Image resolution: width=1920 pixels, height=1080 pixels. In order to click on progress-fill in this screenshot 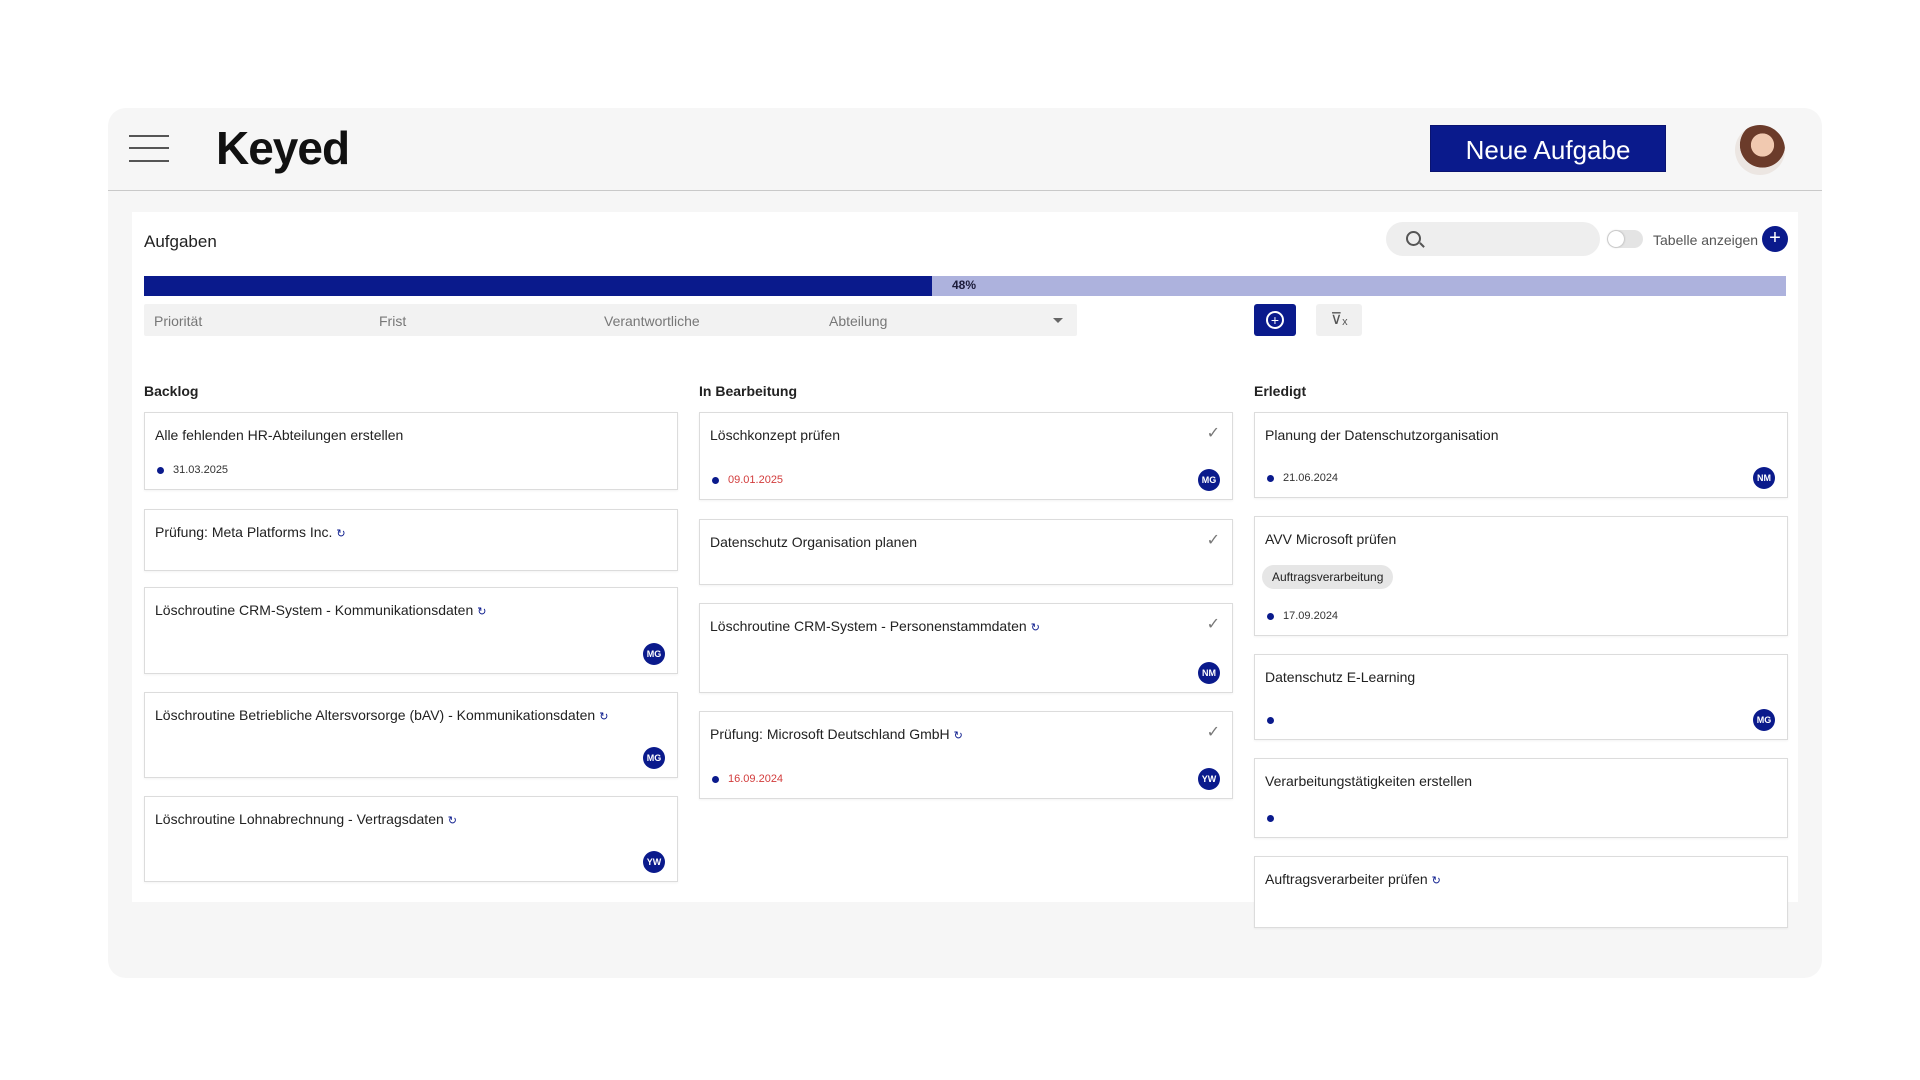, I will do `click(538, 286)`.